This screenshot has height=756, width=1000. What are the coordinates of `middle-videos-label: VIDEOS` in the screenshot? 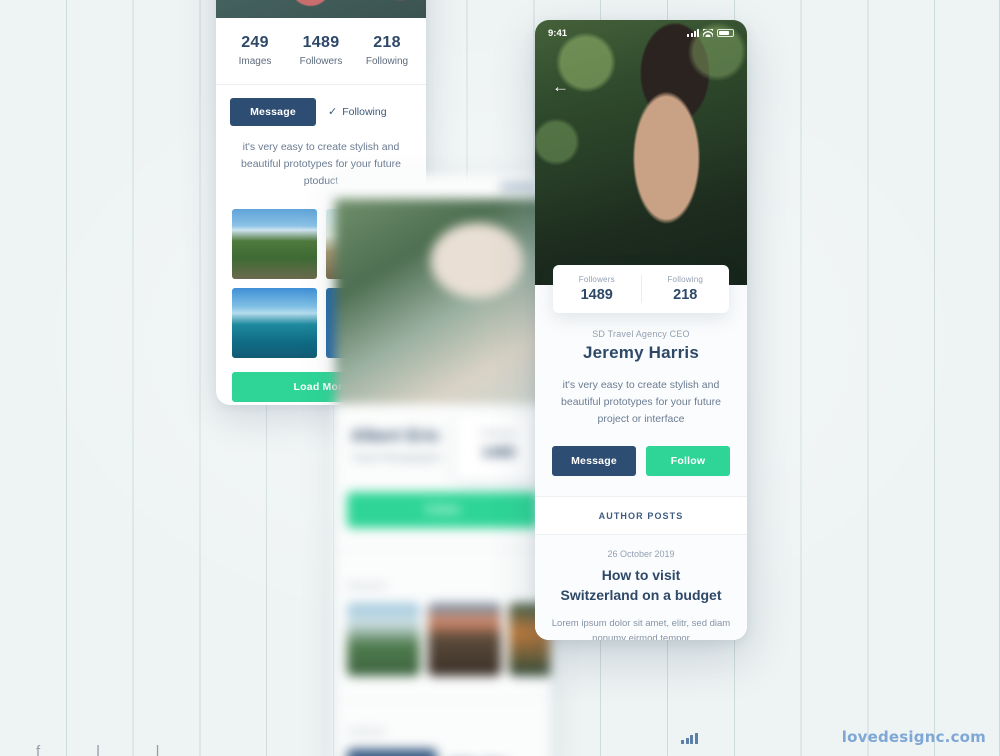 It's located at (367, 732).